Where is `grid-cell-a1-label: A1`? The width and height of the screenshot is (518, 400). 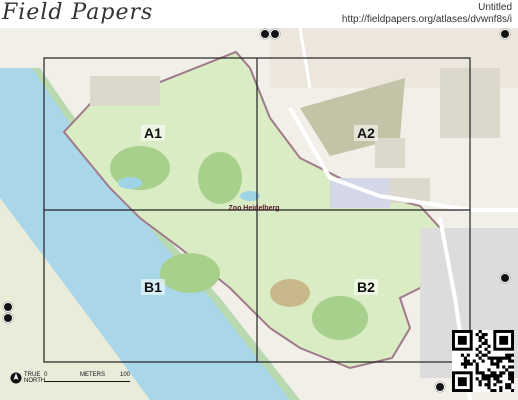
grid-cell-a1-label: A1 is located at coordinates (153, 133).